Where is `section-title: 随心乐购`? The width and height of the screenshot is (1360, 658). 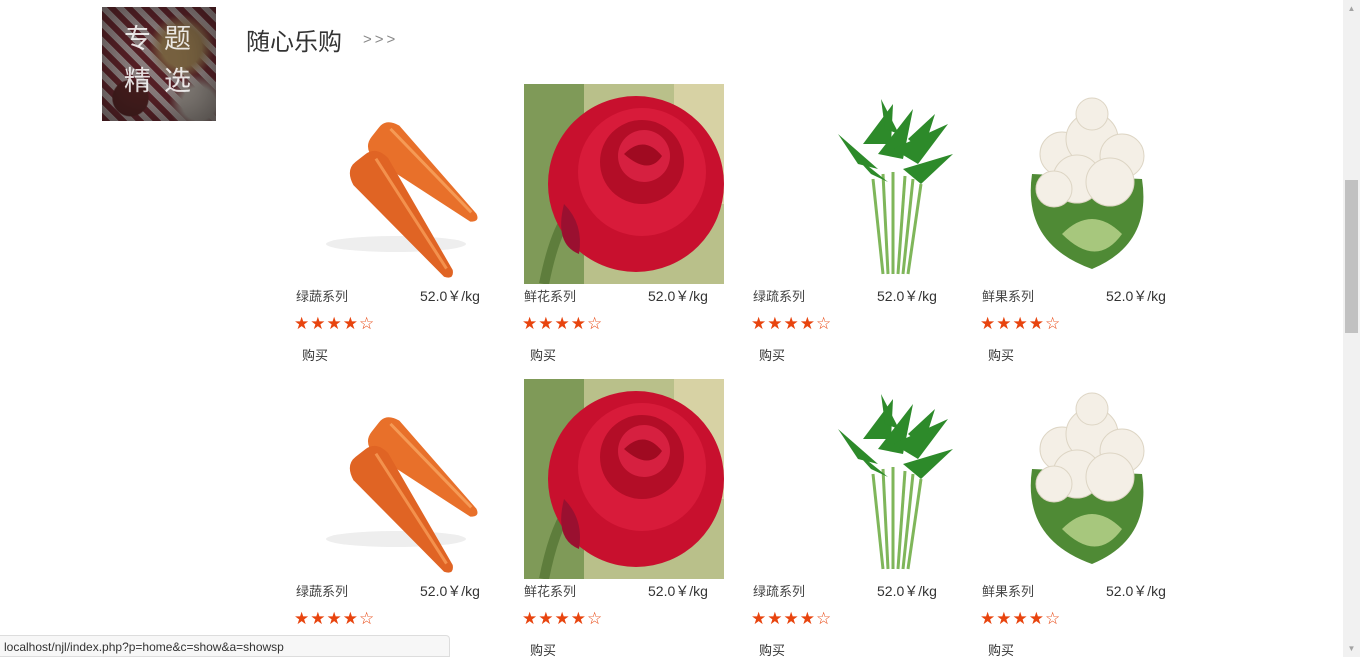 section-title: 随心乐购 is located at coordinates (294, 42).